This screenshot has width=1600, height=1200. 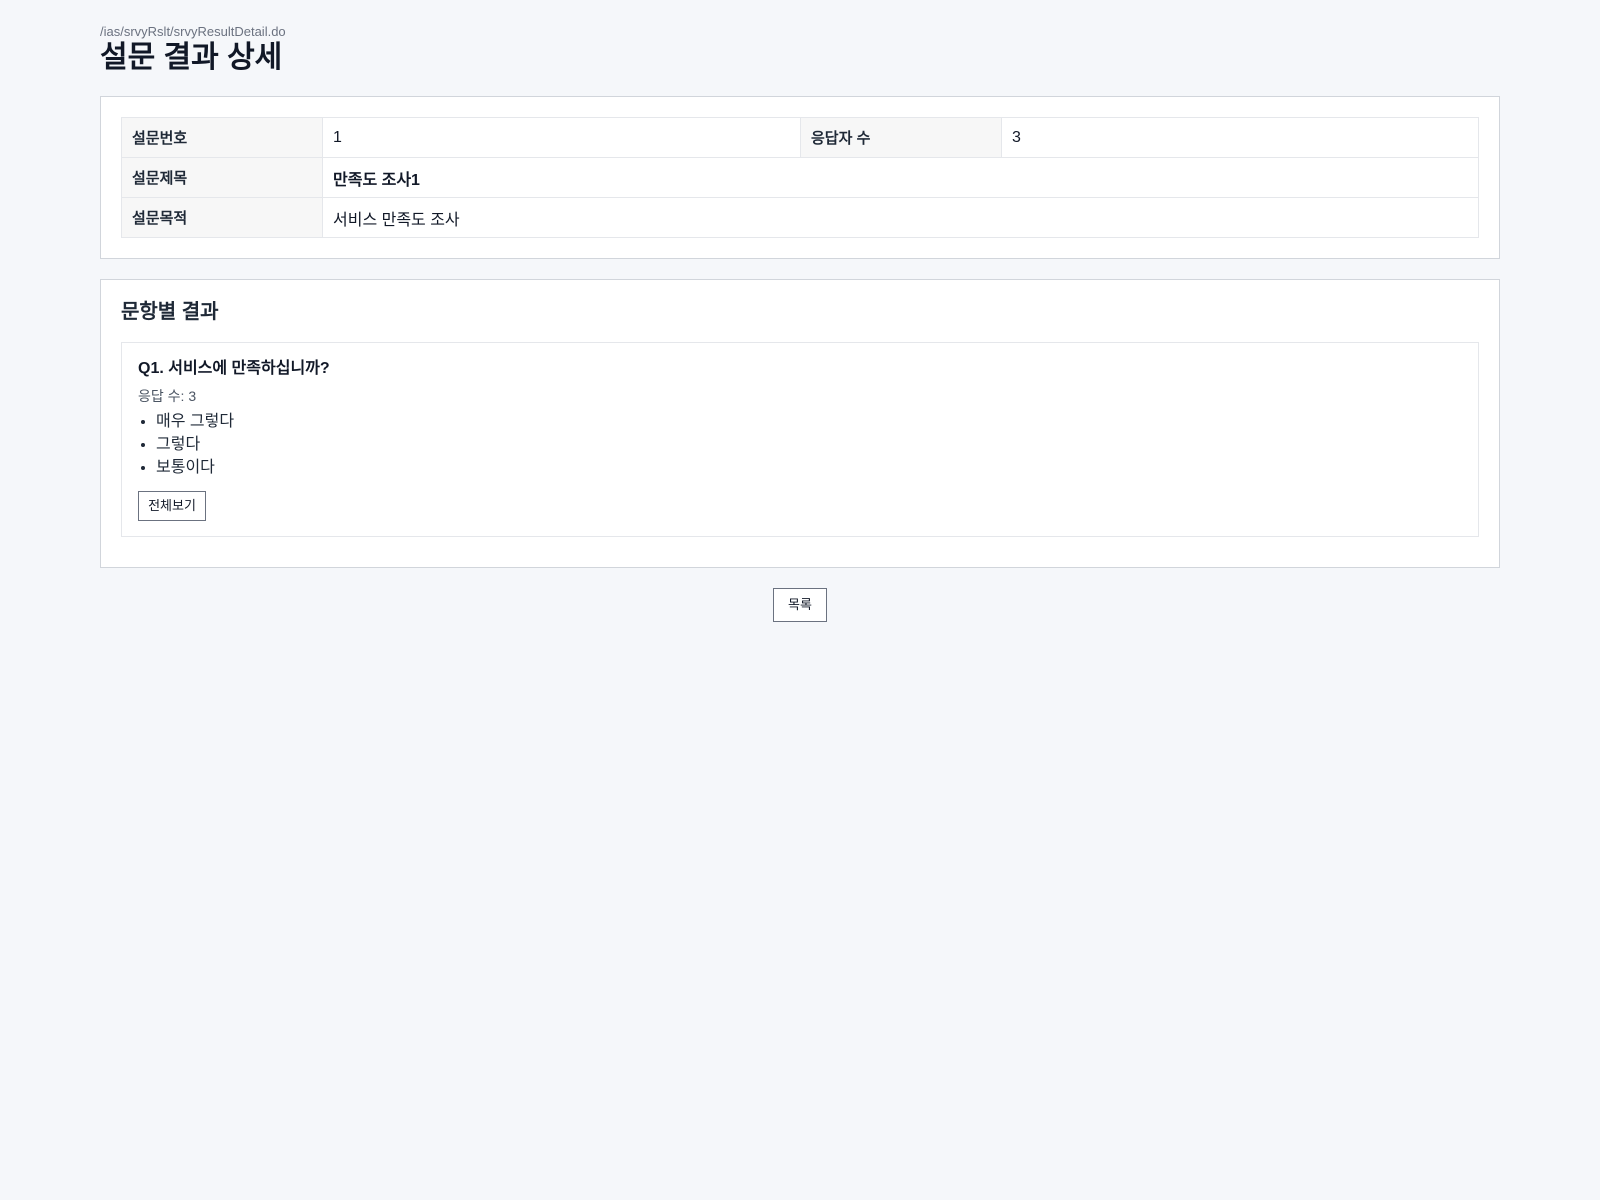 What do you see at coordinates (1240, 137) in the screenshot?
I see `respondents-value: 3` at bounding box center [1240, 137].